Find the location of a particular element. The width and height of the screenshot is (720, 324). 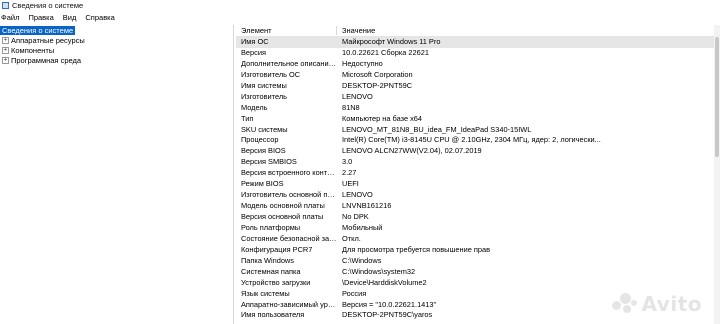

table-row: Имя ОС Майкрософт Windows 11 Pro is located at coordinates (478, 42).